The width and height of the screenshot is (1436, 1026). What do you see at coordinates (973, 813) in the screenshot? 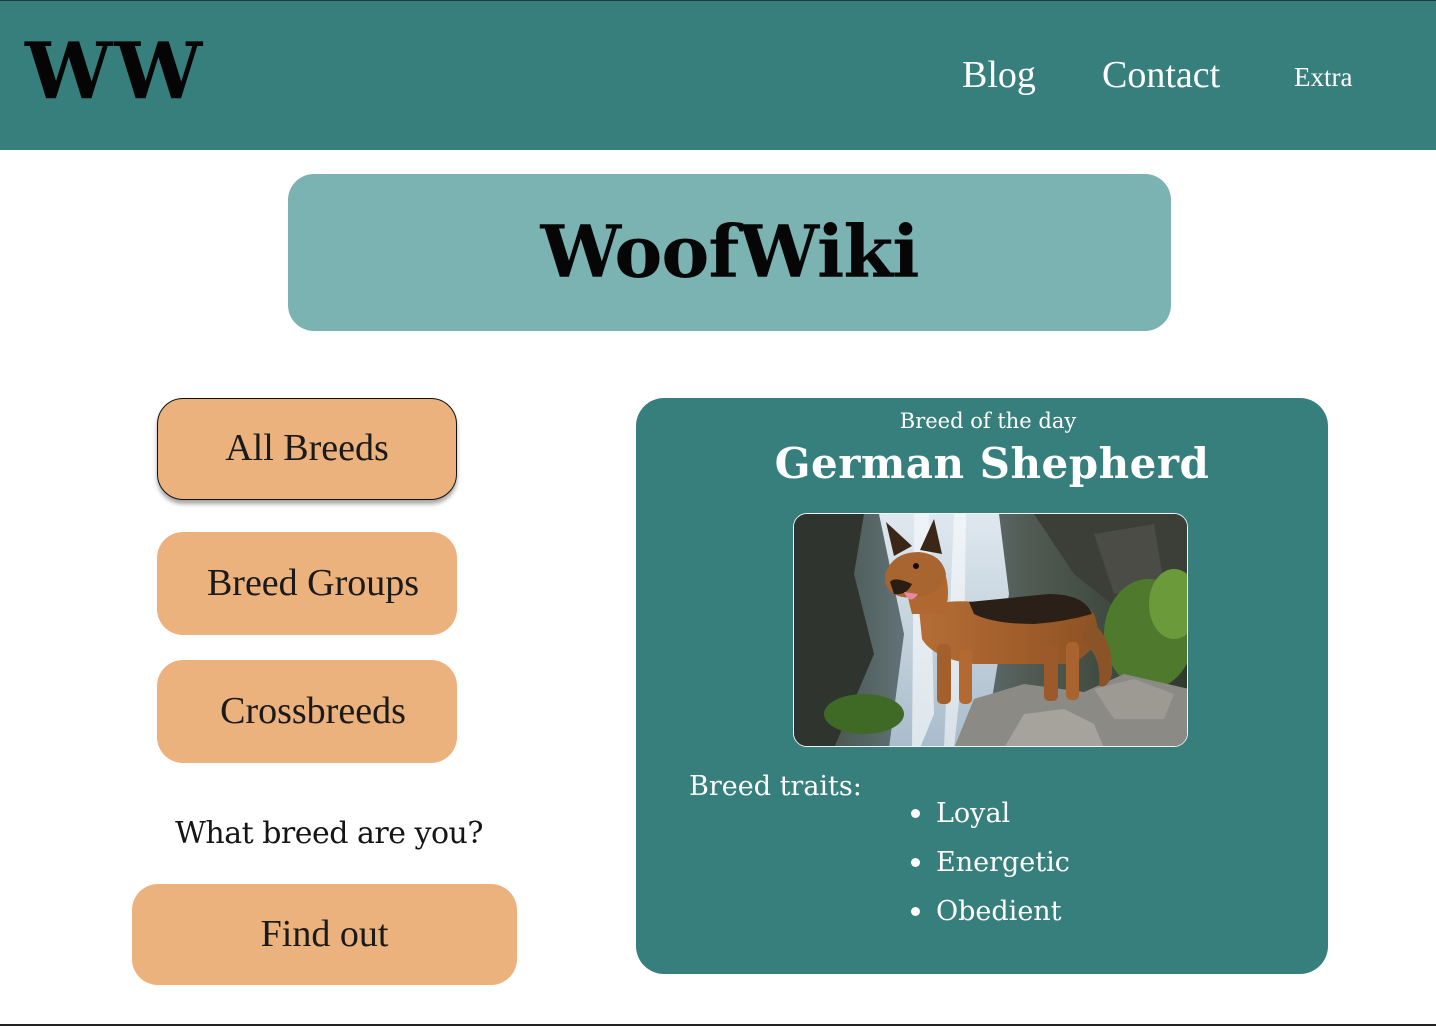
I see `trait-text: Loyal` at bounding box center [973, 813].